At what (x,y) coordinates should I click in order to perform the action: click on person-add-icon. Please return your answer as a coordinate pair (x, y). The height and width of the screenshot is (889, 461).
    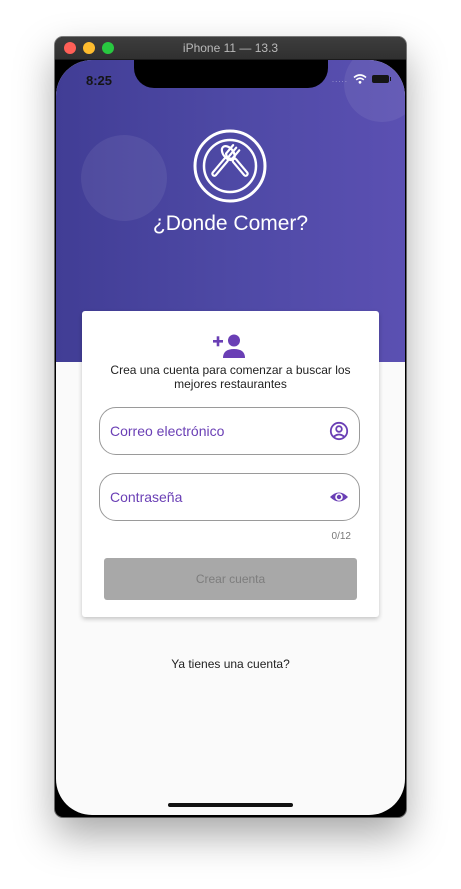
    Looking at the image, I should click on (229, 346).